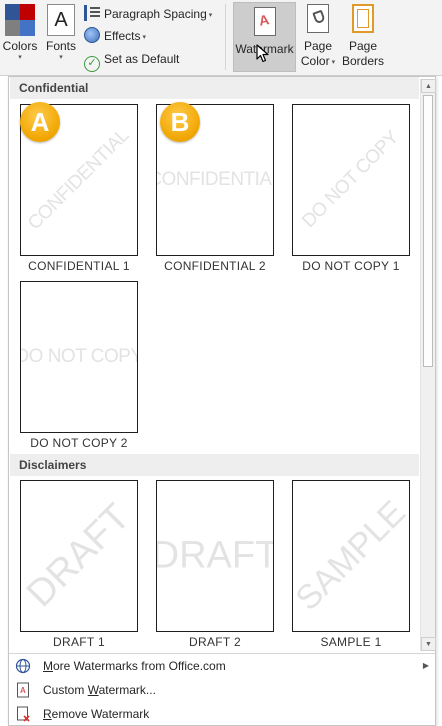  What do you see at coordinates (222, 714) in the screenshot?
I see `remove-watermark-menu-item: Remove Watermark` at bounding box center [222, 714].